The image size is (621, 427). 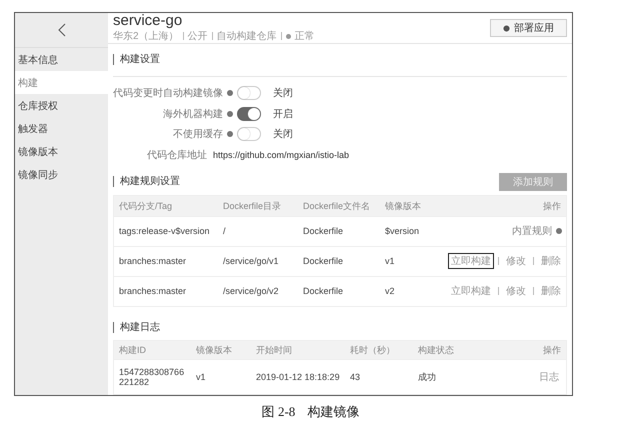 What do you see at coordinates (176, 155) in the screenshot?
I see `repo-address-label: 代码仓库地址` at bounding box center [176, 155].